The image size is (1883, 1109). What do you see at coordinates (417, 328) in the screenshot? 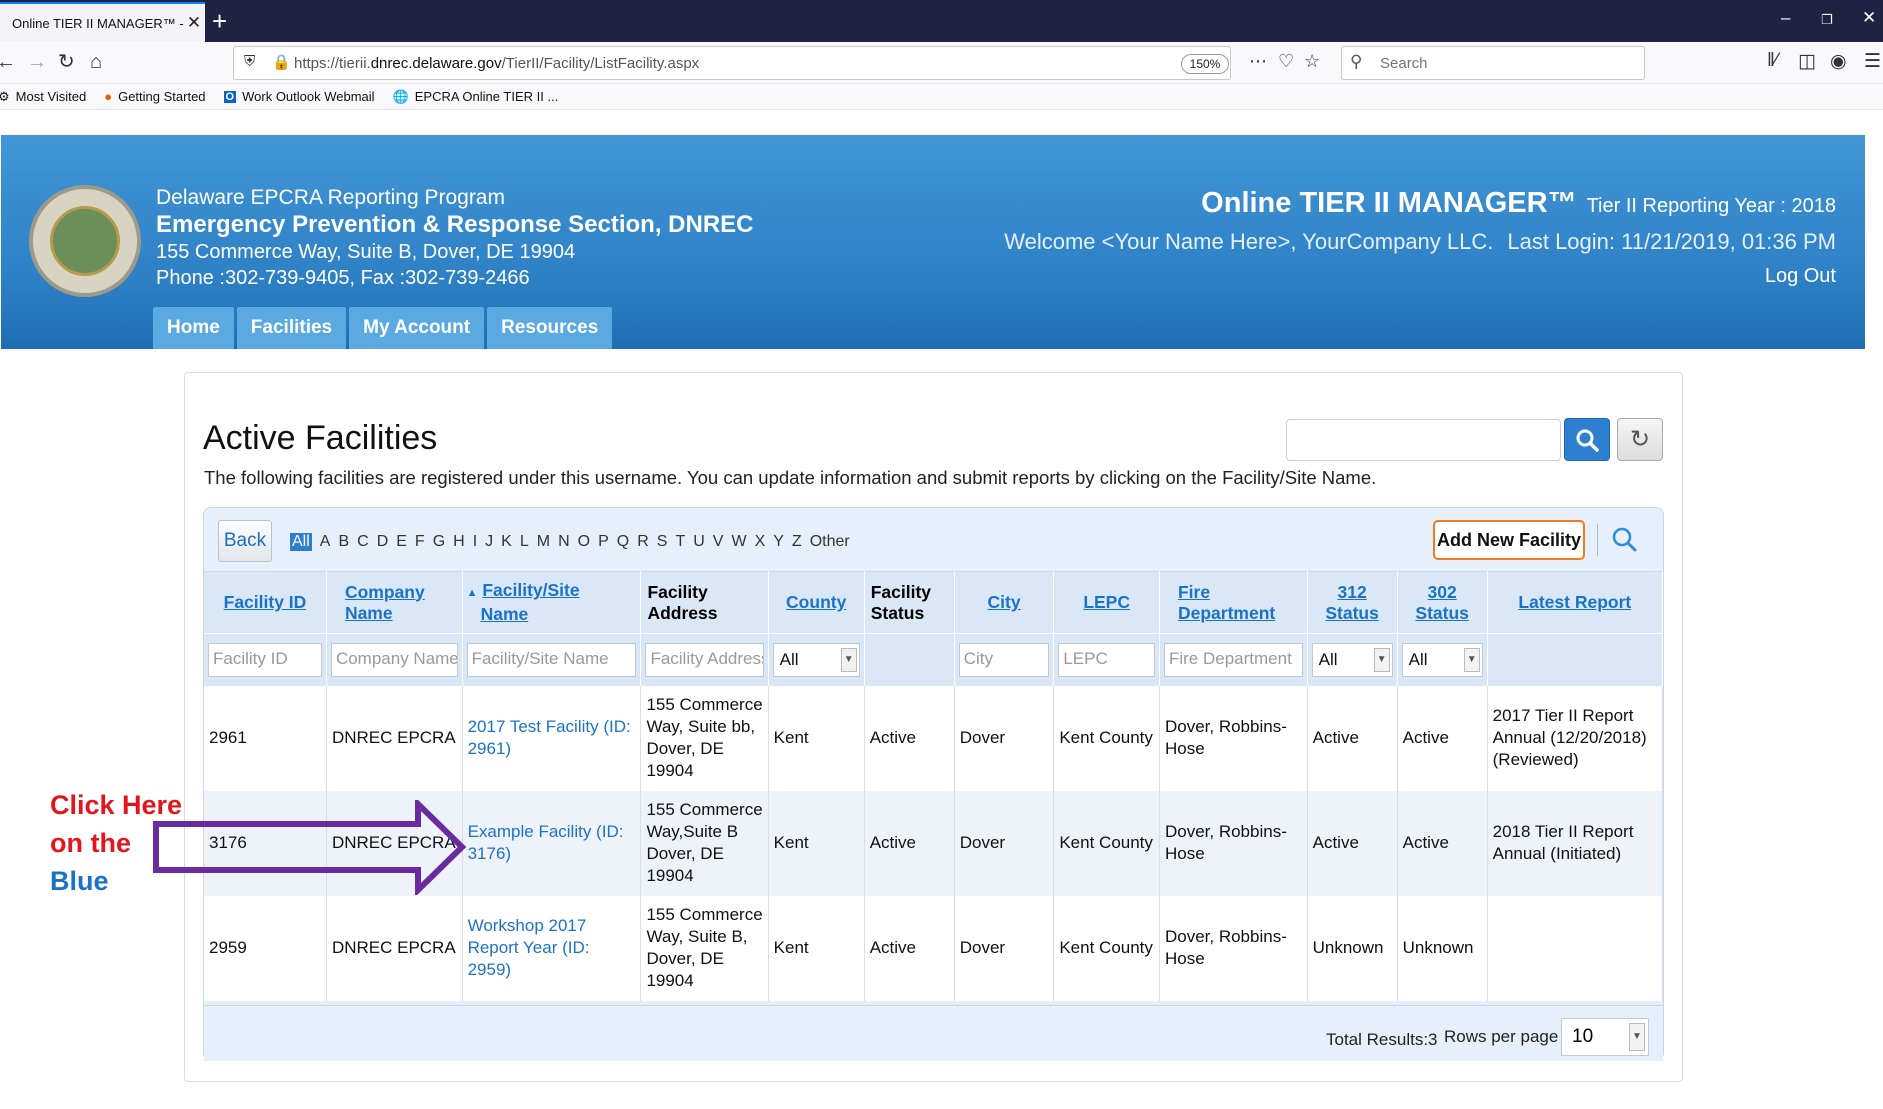
I see `nav-my-account: My Account` at bounding box center [417, 328].